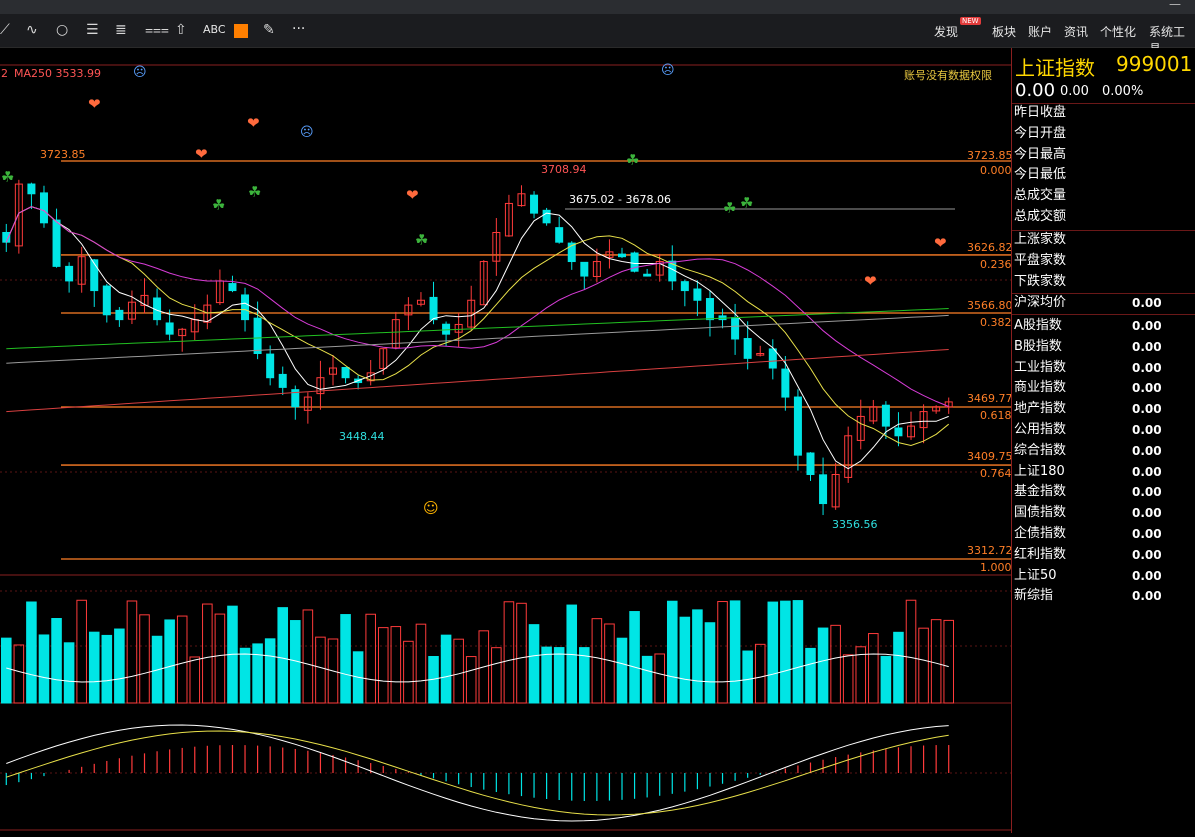 This screenshot has width=1195, height=837. Describe the element at coordinates (1118, 31) in the screenshot. I see `menu-personalize: 个性化` at that location.